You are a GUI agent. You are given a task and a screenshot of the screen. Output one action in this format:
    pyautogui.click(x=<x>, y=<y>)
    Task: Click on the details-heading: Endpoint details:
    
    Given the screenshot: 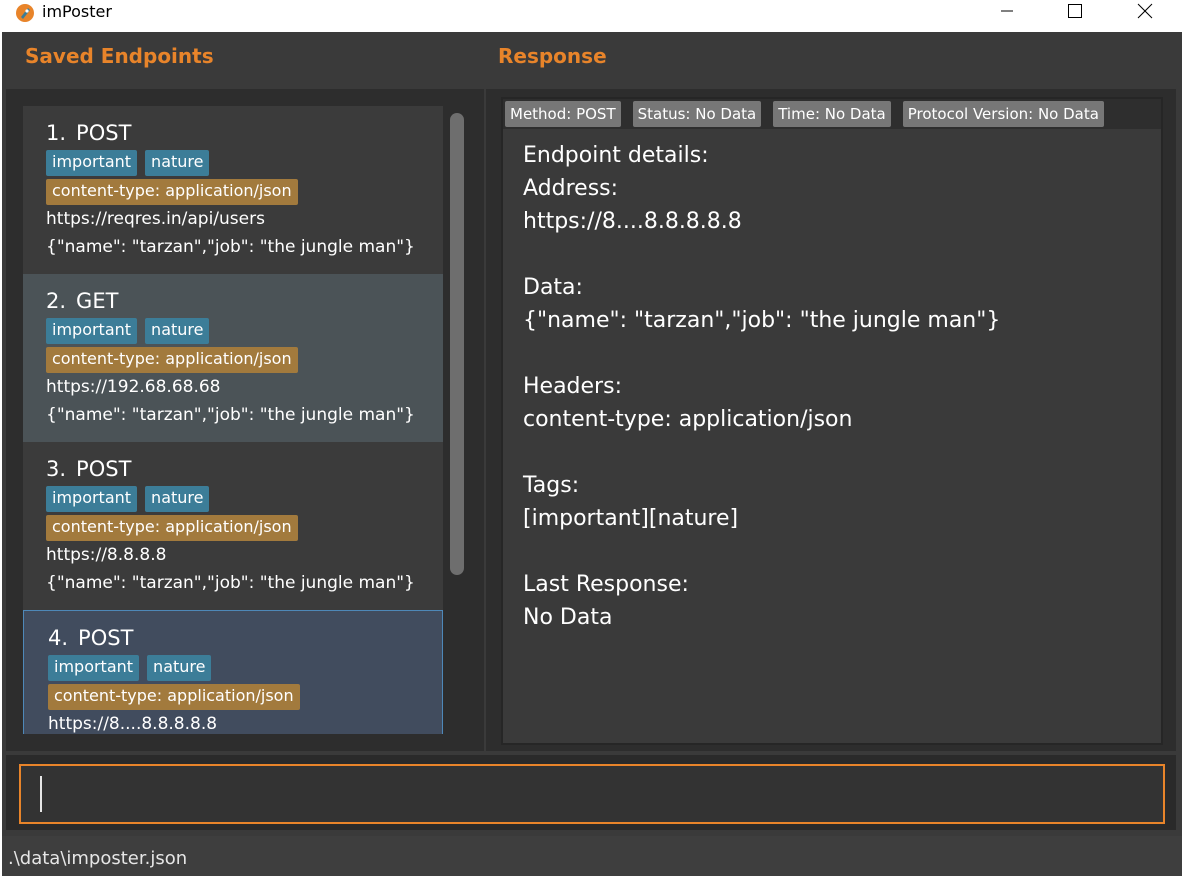 What is the action you would take?
    pyautogui.click(x=616, y=155)
    